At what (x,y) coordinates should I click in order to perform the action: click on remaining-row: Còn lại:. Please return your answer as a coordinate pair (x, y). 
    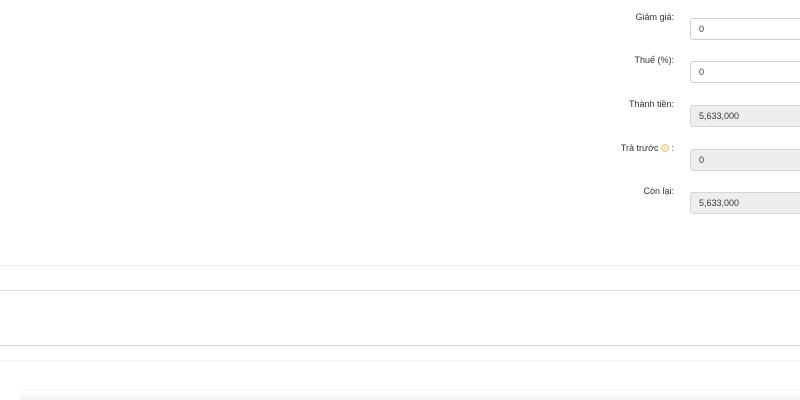
    Looking at the image, I should click on (400, 201).